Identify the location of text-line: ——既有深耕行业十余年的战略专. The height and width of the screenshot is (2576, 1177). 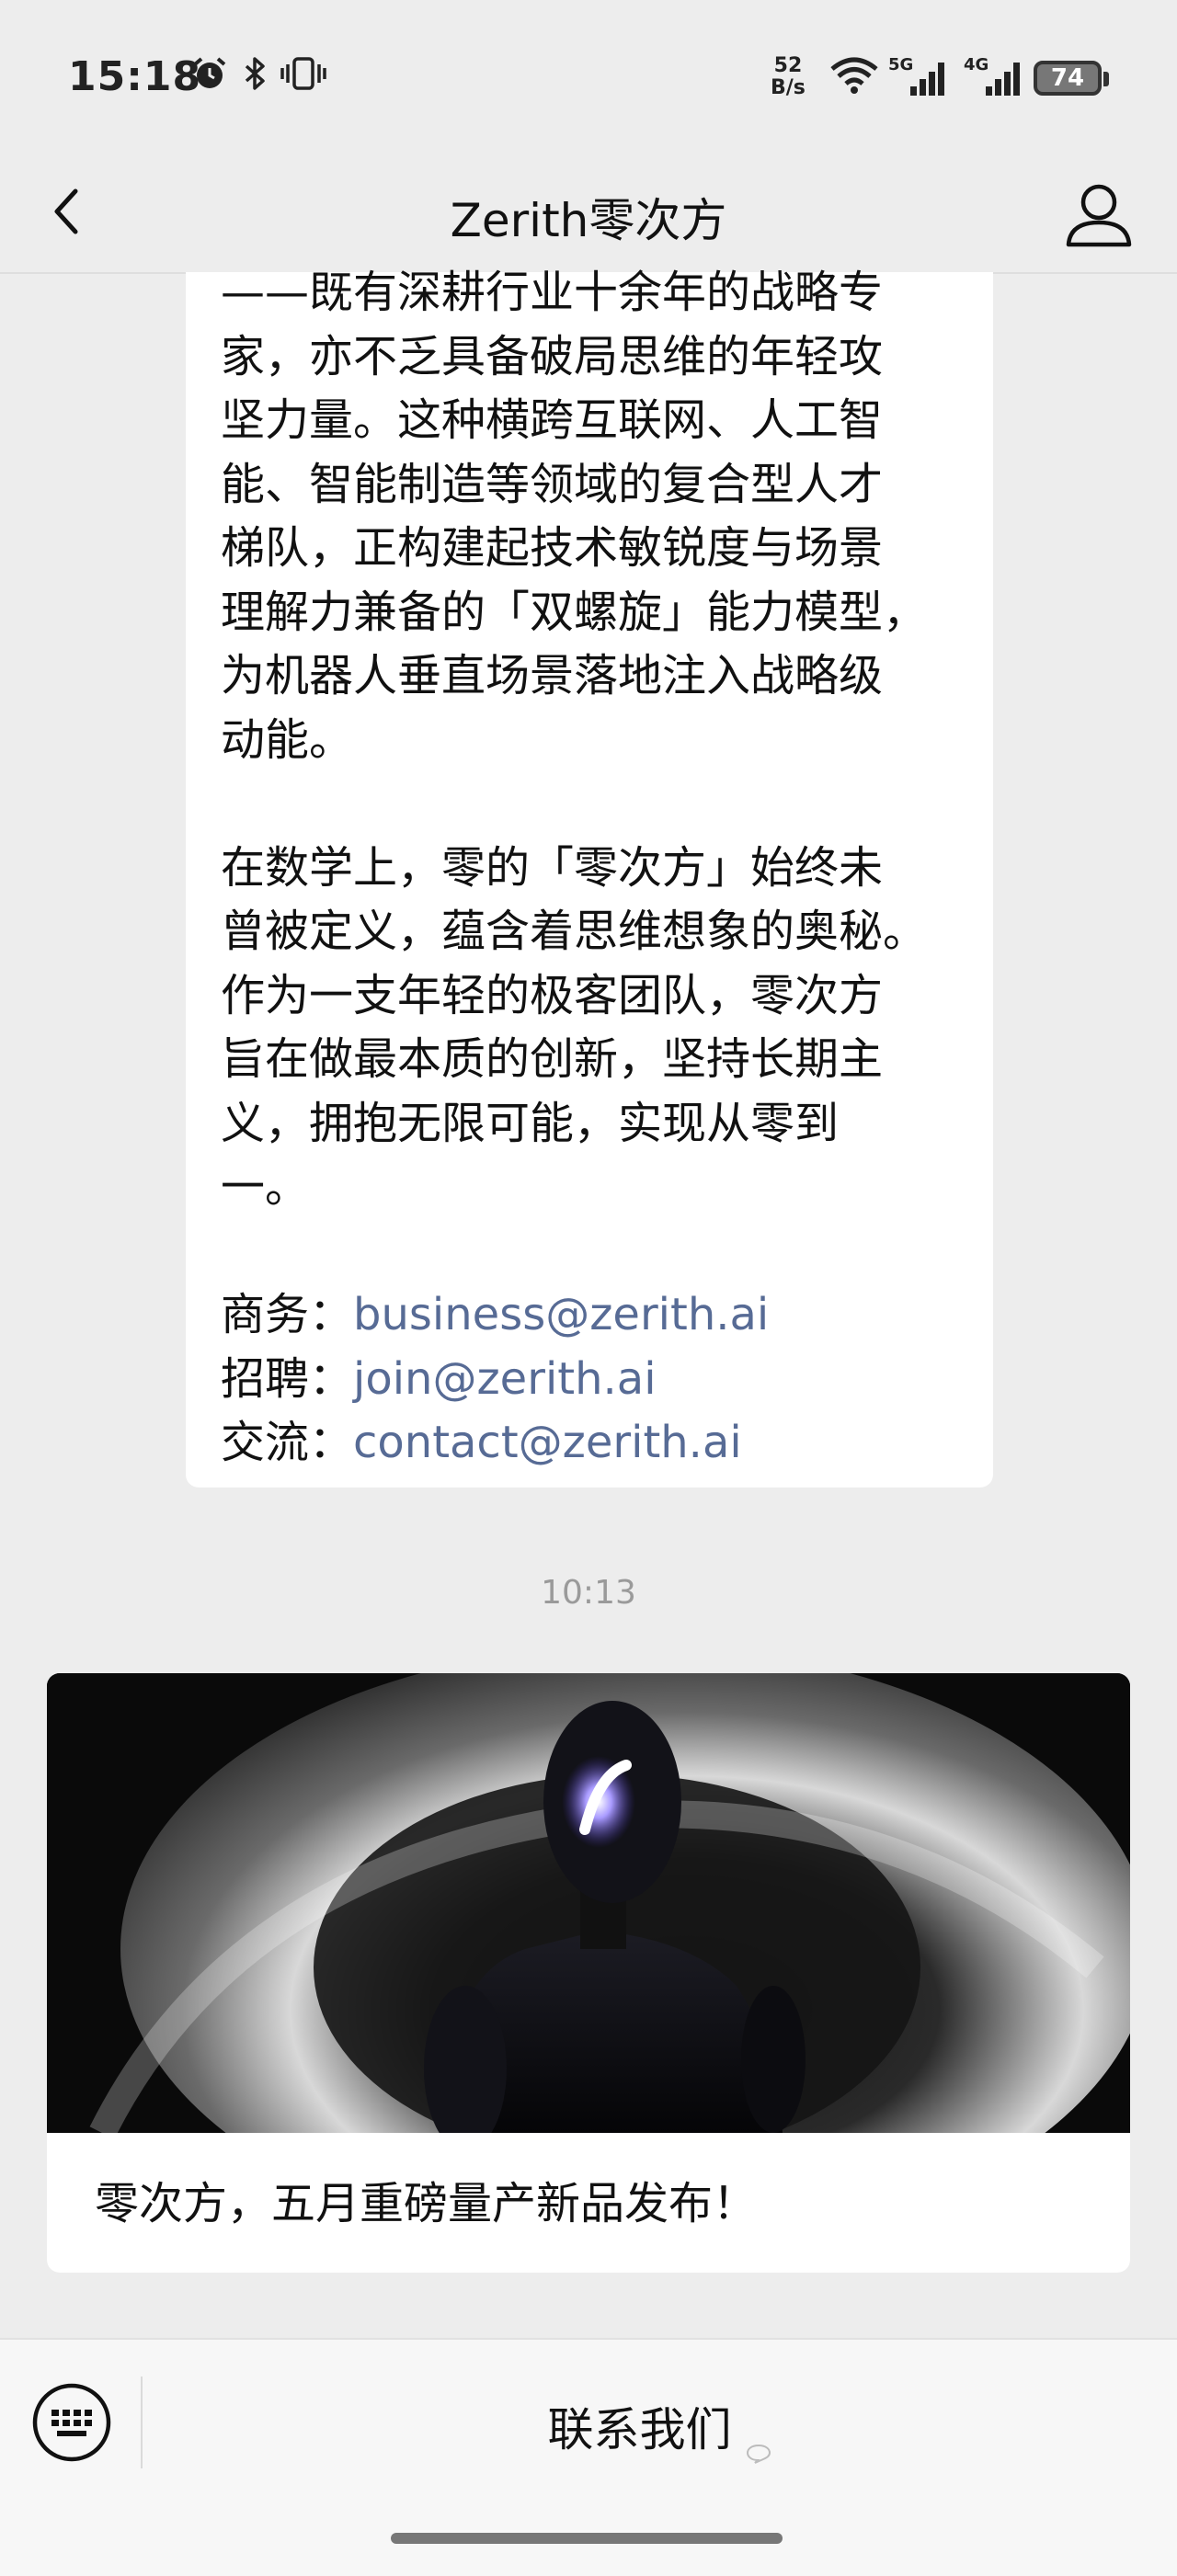
(552, 292).